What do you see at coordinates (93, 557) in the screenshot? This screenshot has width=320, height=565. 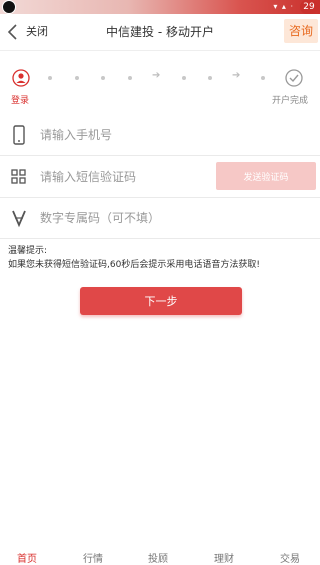 I see `tab-market: 行情` at bounding box center [93, 557].